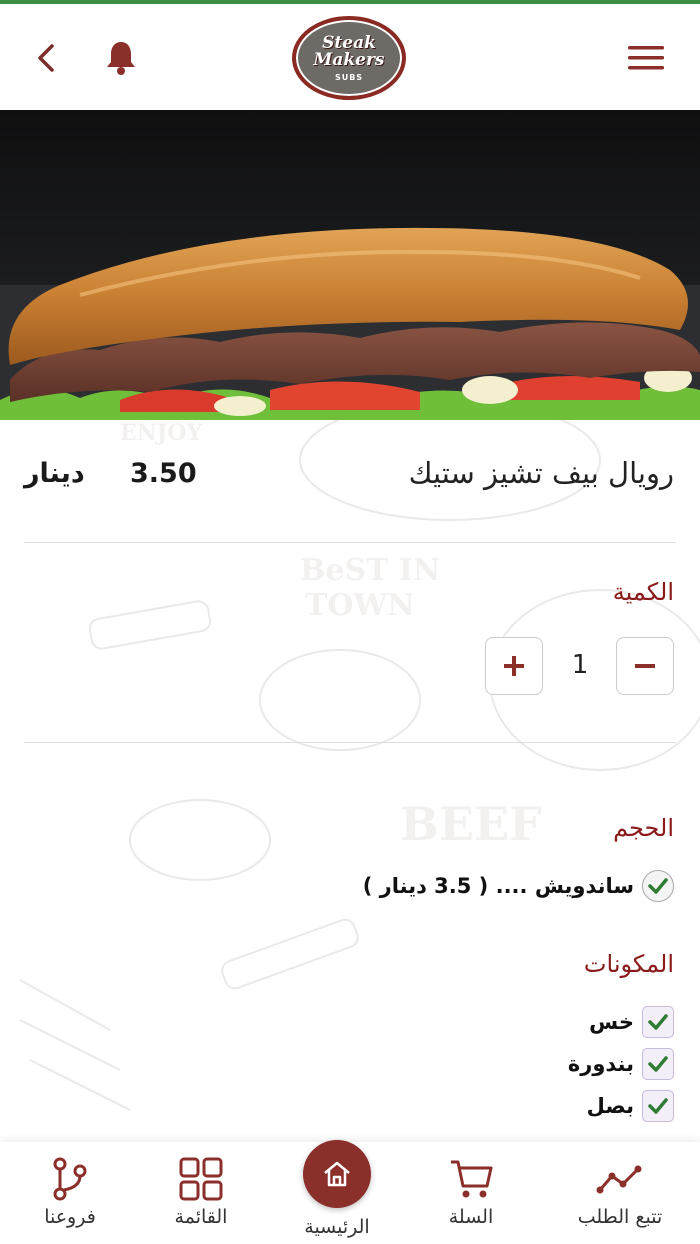 This screenshot has height=1244, width=700. What do you see at coordinates (628, 964) in the screenshot?
I see `ingredients-label: المكونات` at bounding box center [628, 964].